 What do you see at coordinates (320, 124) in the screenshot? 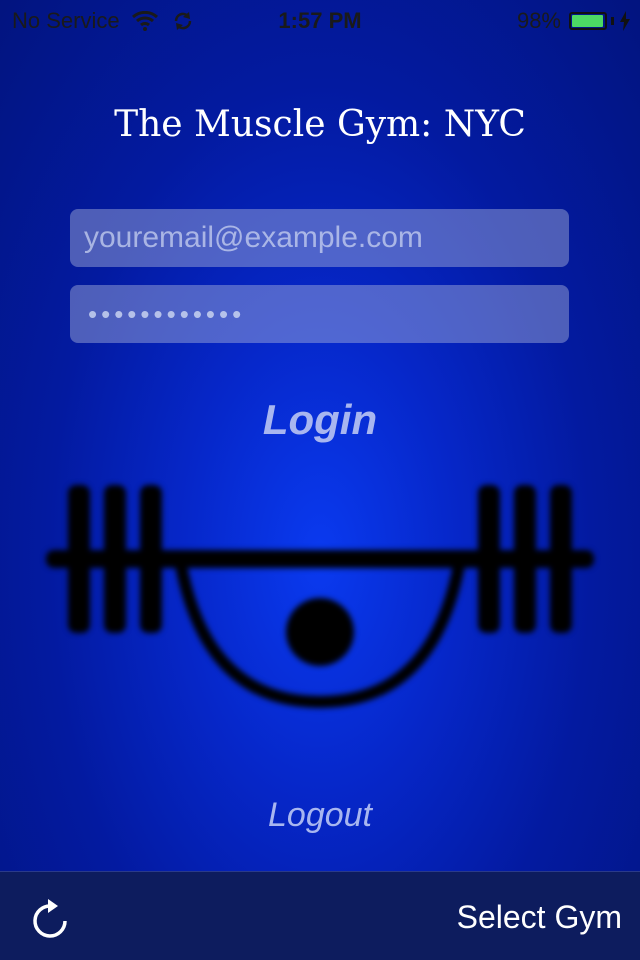
I see `page-title: The Muscle Gym: NYC` at bounding box center [320, 124].